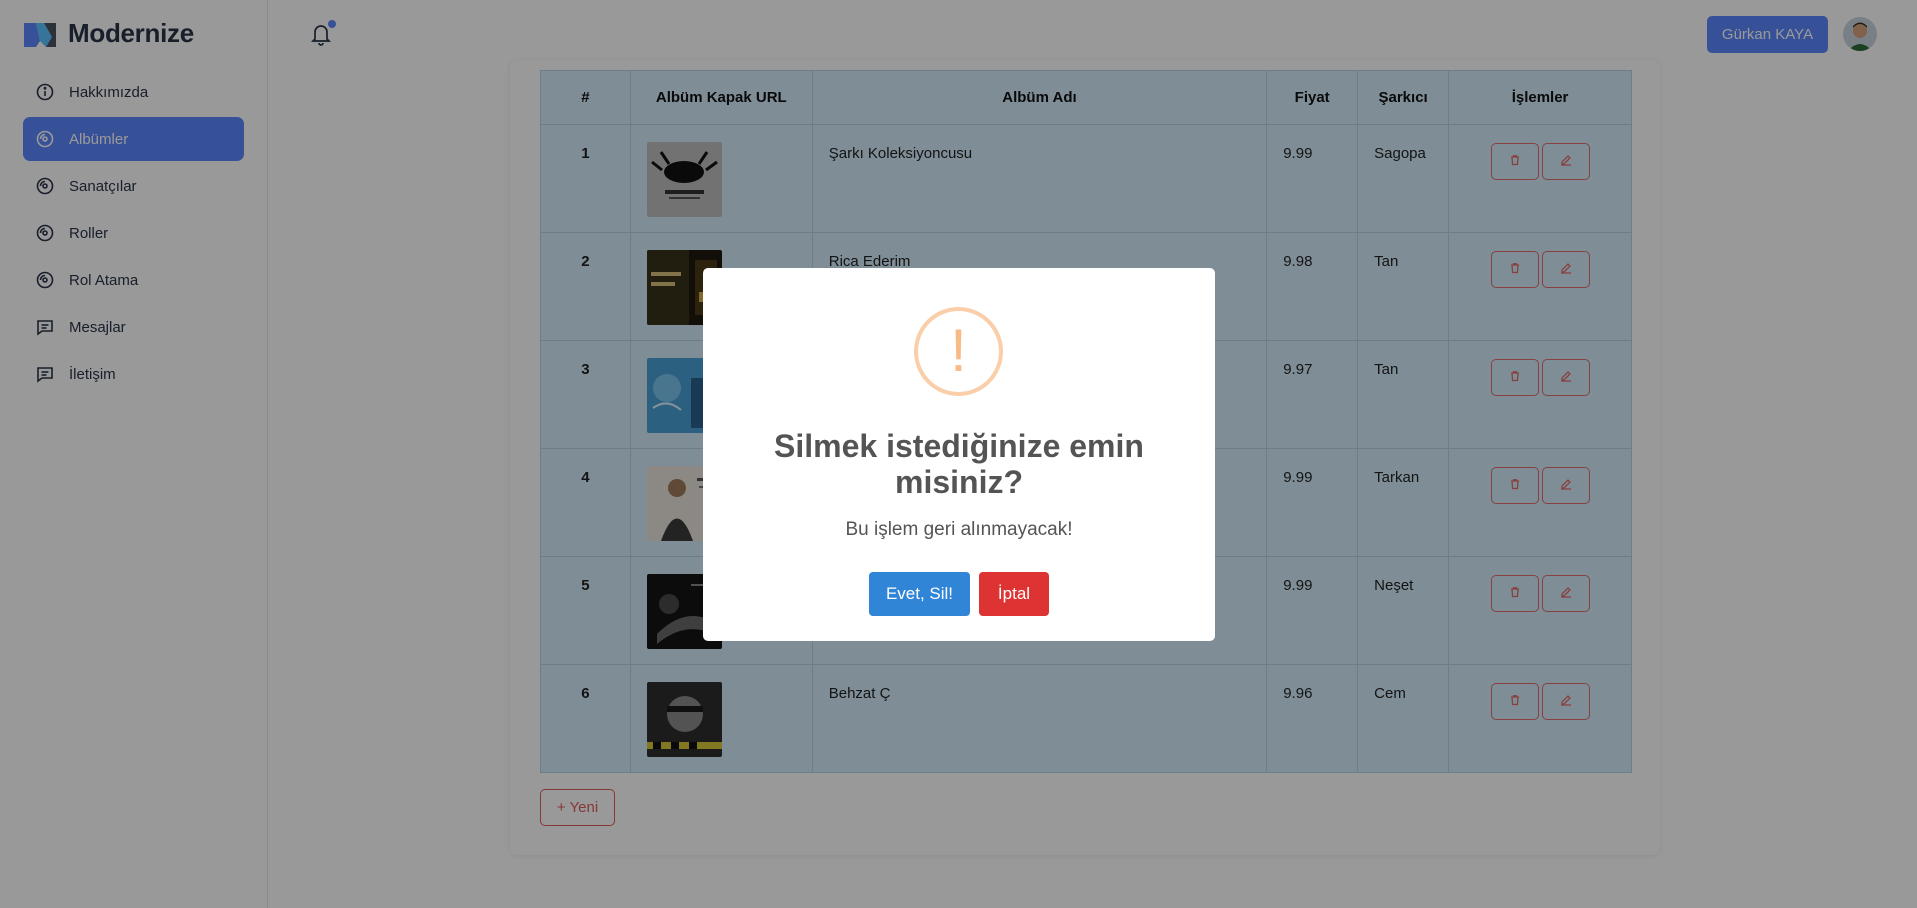 Image resolution: width=1917 pixels, height=908 pixels. What do you see at coordinates (959, 529) in the screenshot?
I see `dialog-text: Bu işlem geri alınmayacak!` at bounding box center [959, 529].